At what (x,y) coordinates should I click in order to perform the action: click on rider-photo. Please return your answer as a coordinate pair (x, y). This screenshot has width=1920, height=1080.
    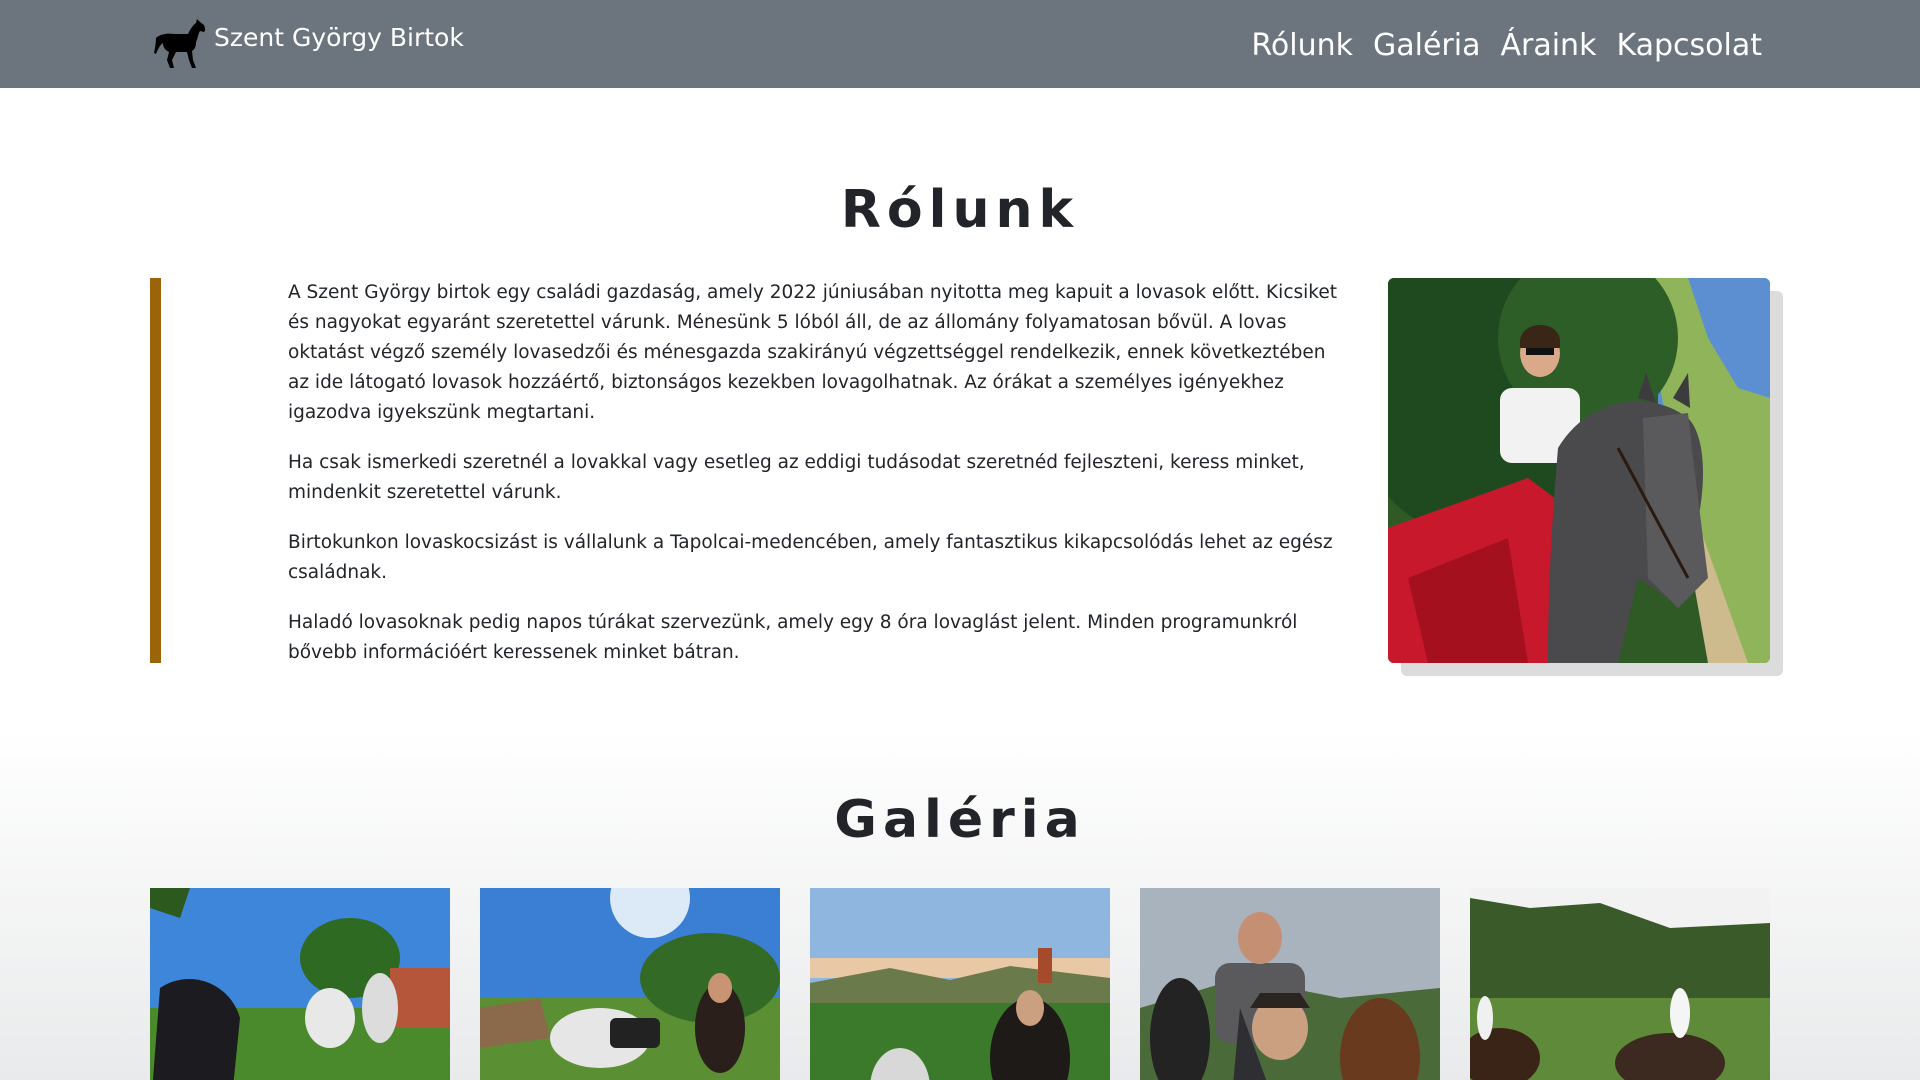
    Looking at the image, I should click on (1579, 470).